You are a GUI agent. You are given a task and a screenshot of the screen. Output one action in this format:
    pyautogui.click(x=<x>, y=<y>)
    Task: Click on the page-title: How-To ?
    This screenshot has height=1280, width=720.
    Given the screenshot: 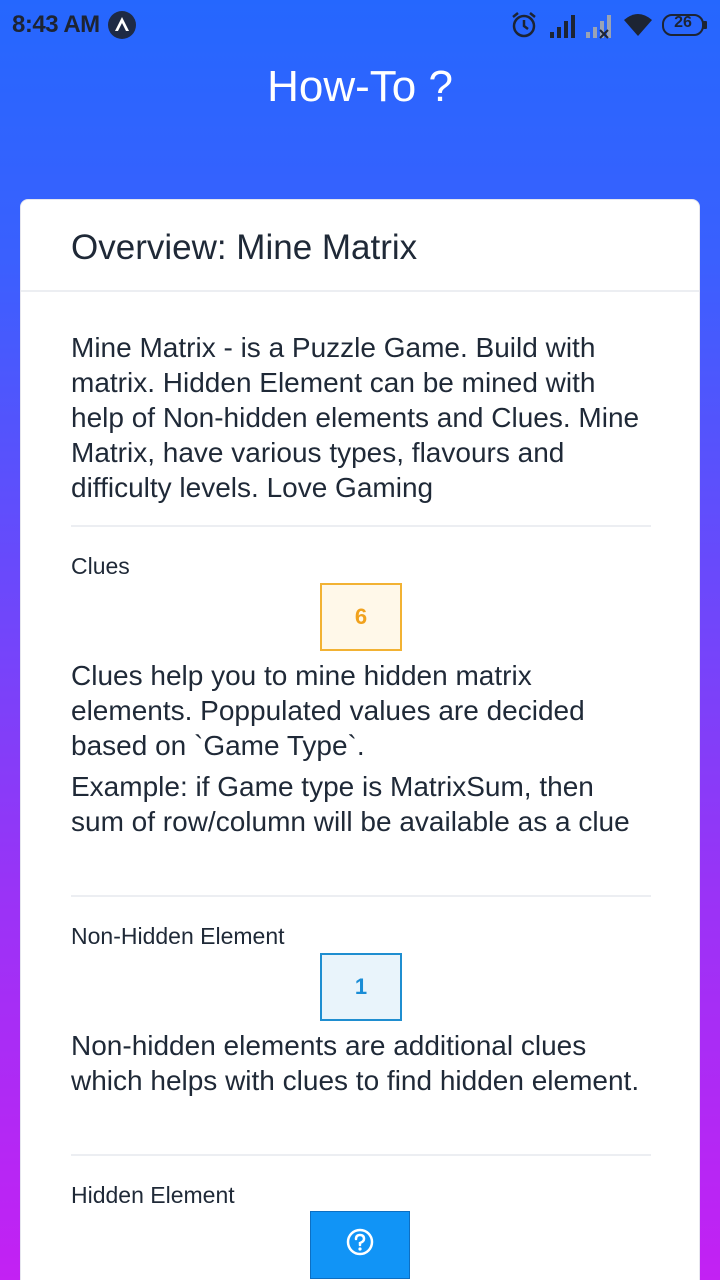 What is the action you would take?
    pyautogui.click(x=360, y=86)
    